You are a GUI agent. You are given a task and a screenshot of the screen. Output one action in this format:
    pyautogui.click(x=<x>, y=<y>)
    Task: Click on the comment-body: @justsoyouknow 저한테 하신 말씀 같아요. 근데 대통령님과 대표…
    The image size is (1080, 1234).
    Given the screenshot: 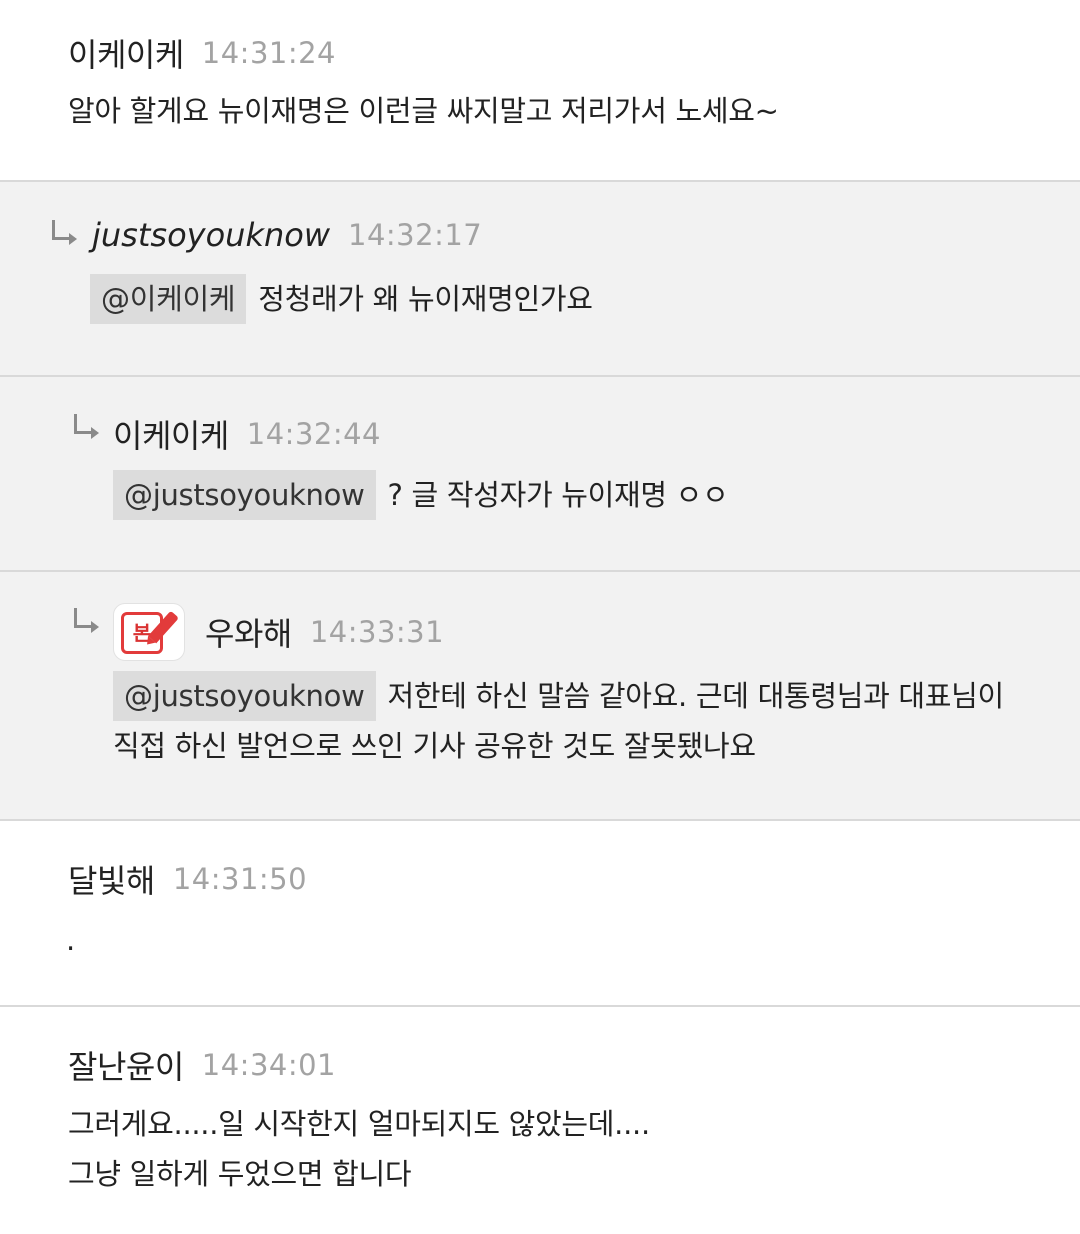 What is the action you would take?
    pyautogui.click(x=558, y=721)
    